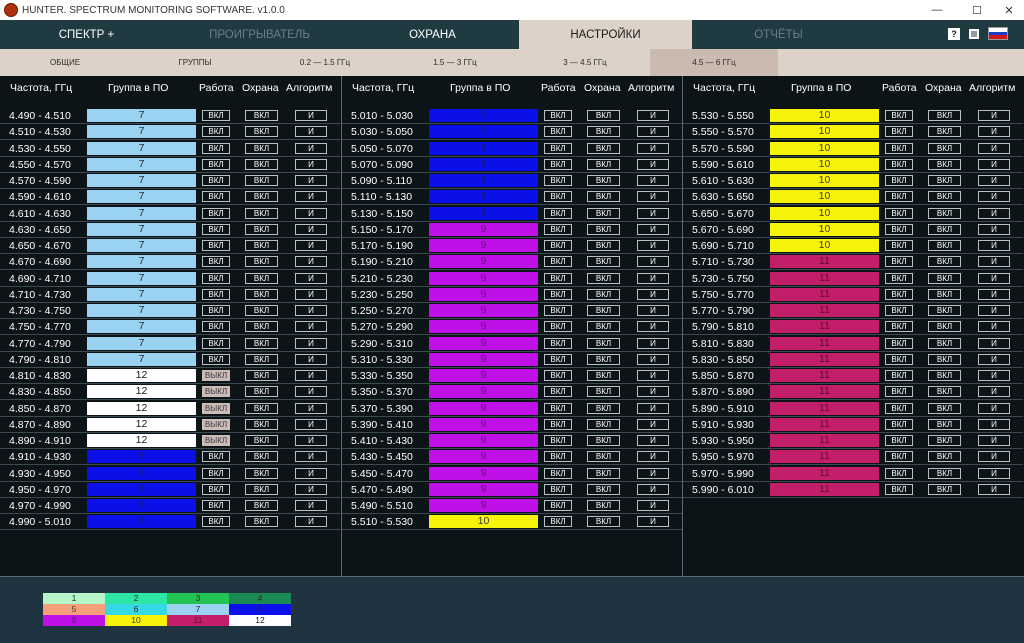 The height and width of the screenshot is (643, 1024). What do you see at coordinates (998, 33) in the screenshot?
I see `language-flag-icon` at bounding box center [998, 33].